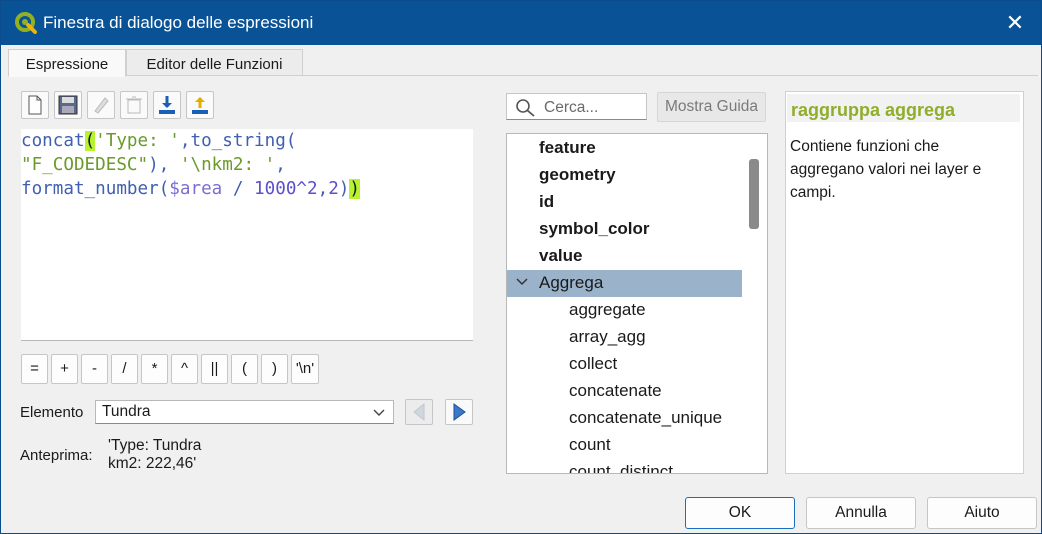 The height and width of the screenshot is (534, 1042). What do you see at coordinates (227, 165) in the screenshot?
I see `code-token: '\nkm2: '` at bounding box center [227, 165].